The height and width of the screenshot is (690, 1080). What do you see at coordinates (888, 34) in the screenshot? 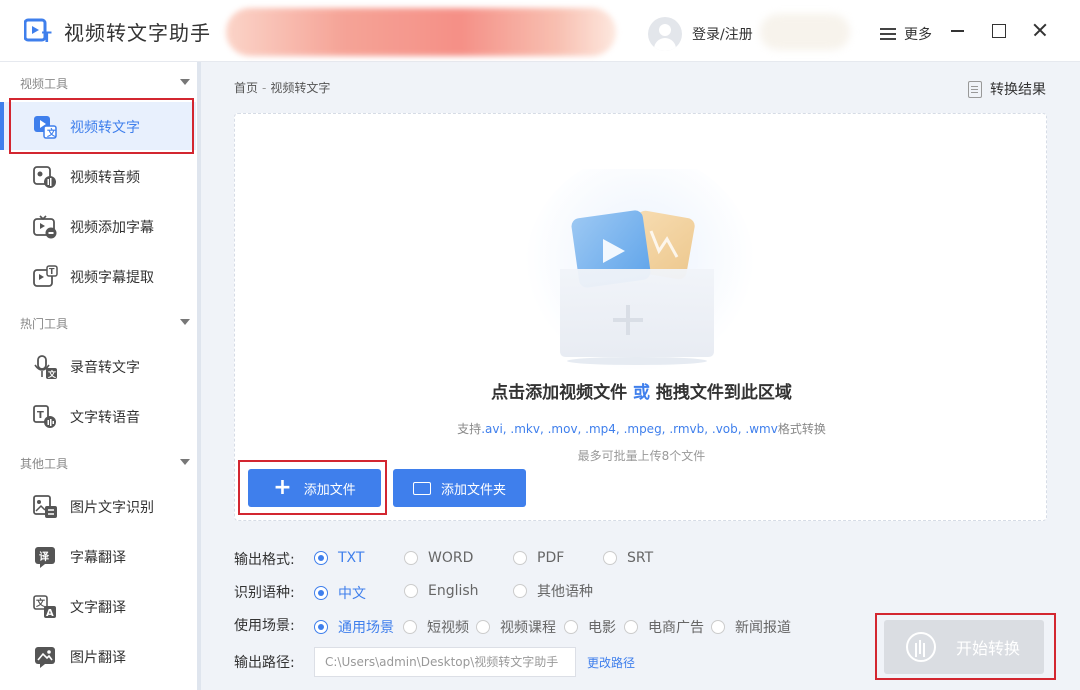
I see `menu-icon` at bounding box center [888, 34].